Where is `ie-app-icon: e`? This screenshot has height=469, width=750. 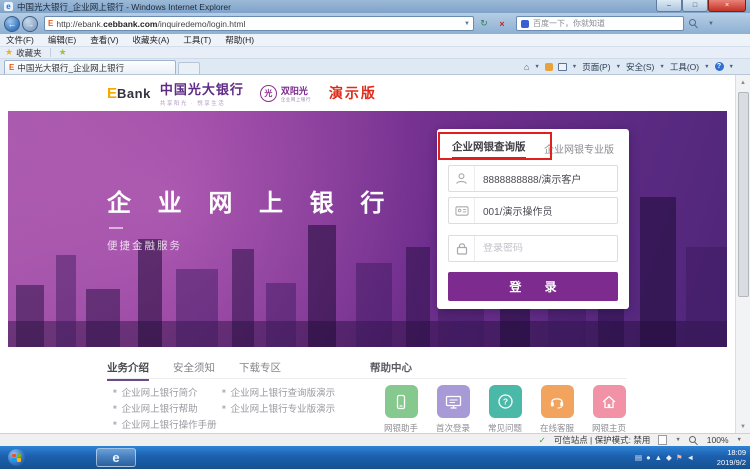
ie-app-icon: e is located at coordinates (8, 6).